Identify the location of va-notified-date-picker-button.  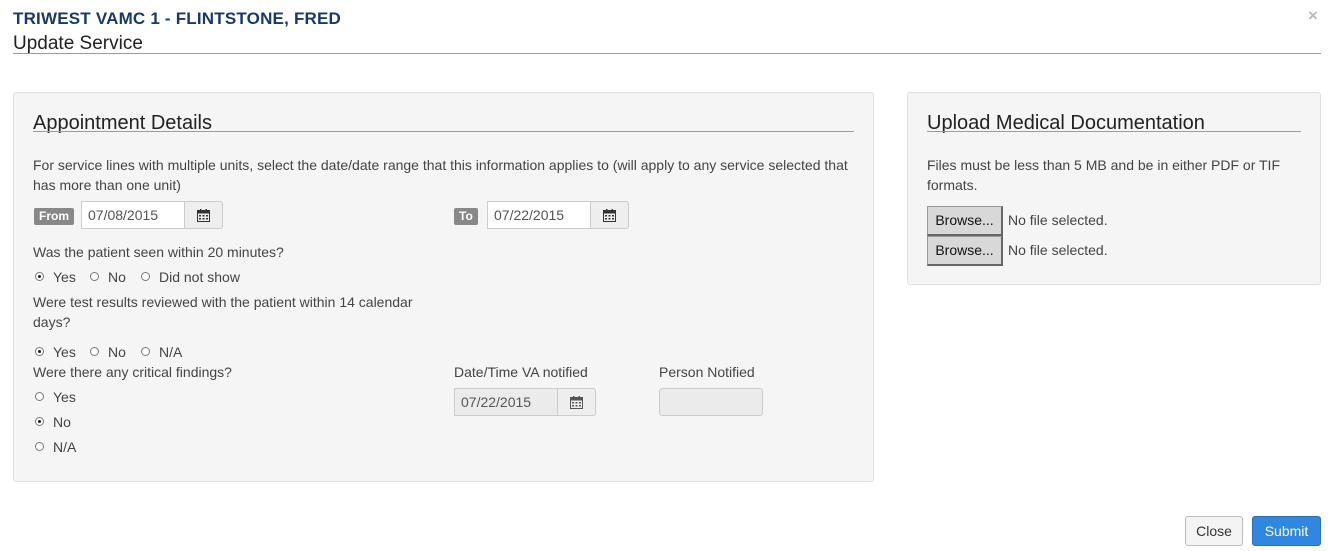
(577, 402).